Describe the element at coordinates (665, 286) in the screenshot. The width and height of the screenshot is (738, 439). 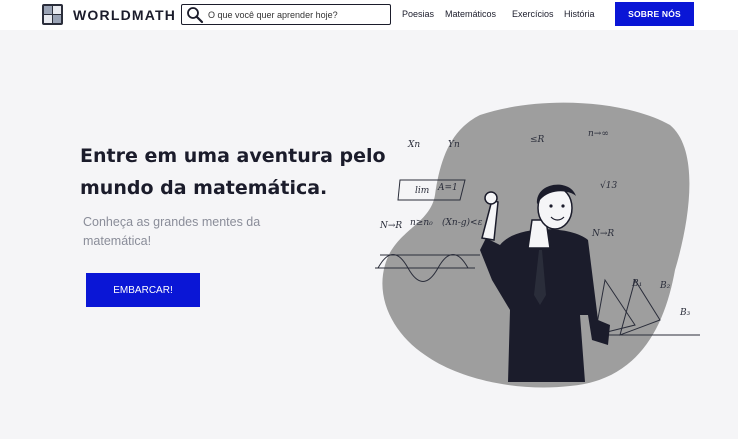
I see `formula-b2: B₂` at that location.